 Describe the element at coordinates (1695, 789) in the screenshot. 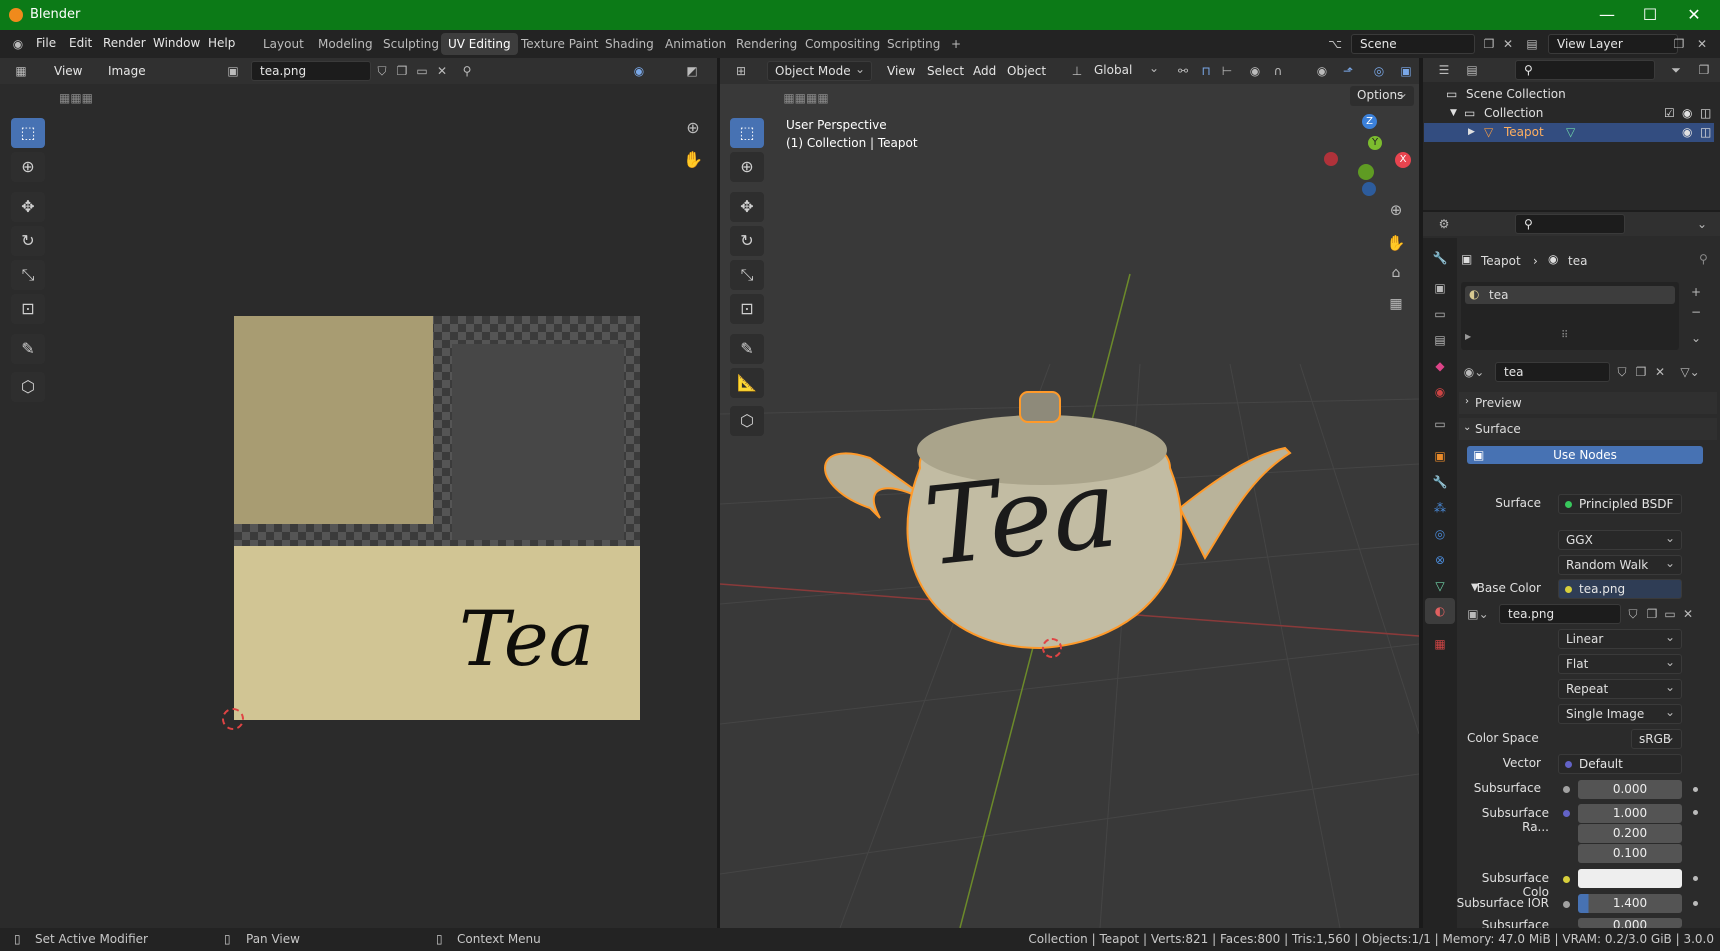

I see `subsurface-keyframe-dot` at that location.